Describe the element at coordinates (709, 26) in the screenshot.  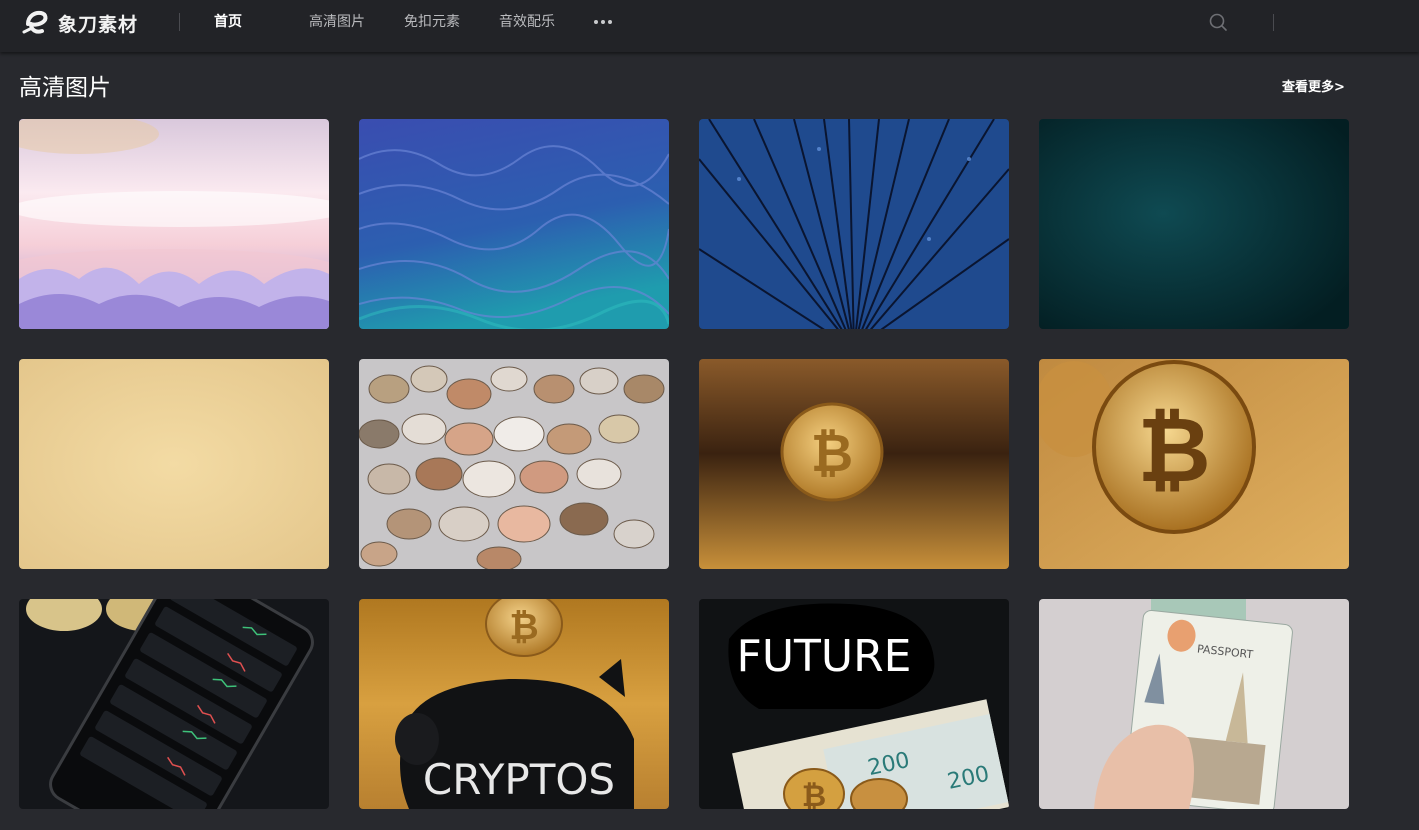
I see `top-navigation-bar: 象刀素材 首页 高清图片 免扣元素 音效配乐` at that location.